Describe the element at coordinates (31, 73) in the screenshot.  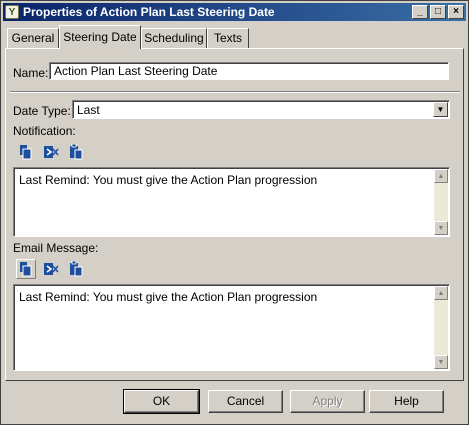
I see `name-label: Name:` at that location.